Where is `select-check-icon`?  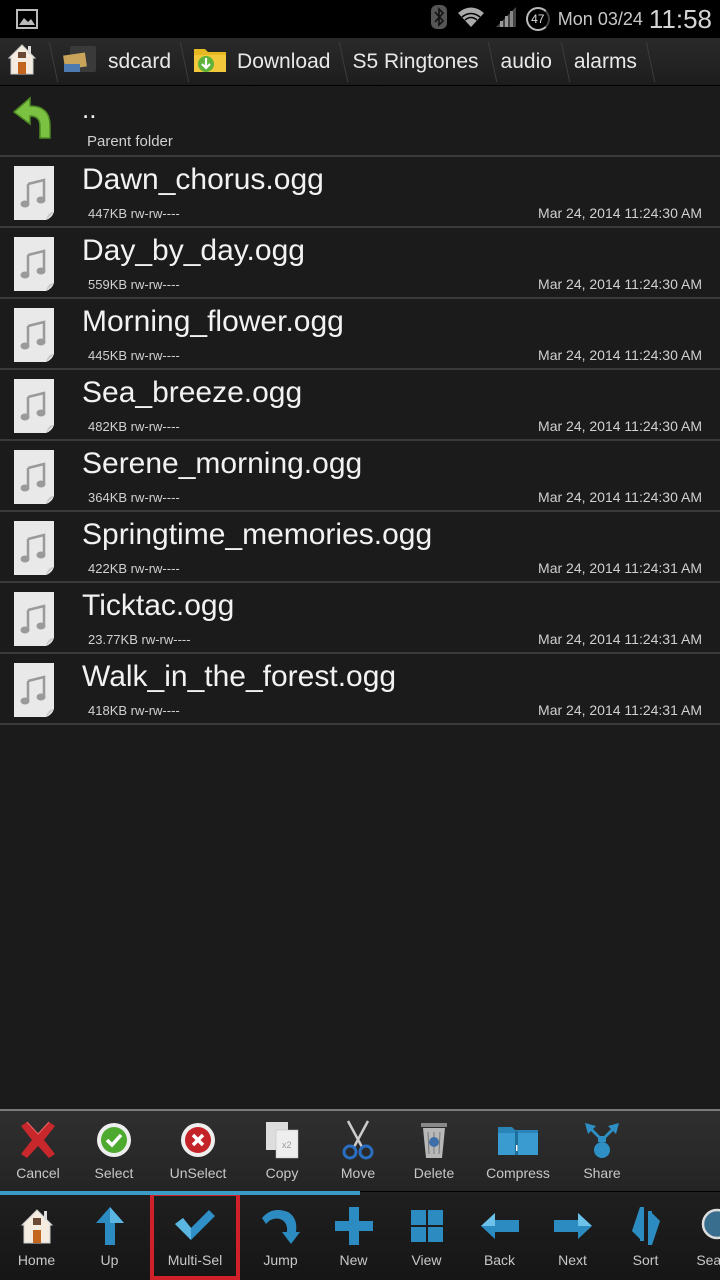 select-check-icon is located at coordinates (114, 1140).